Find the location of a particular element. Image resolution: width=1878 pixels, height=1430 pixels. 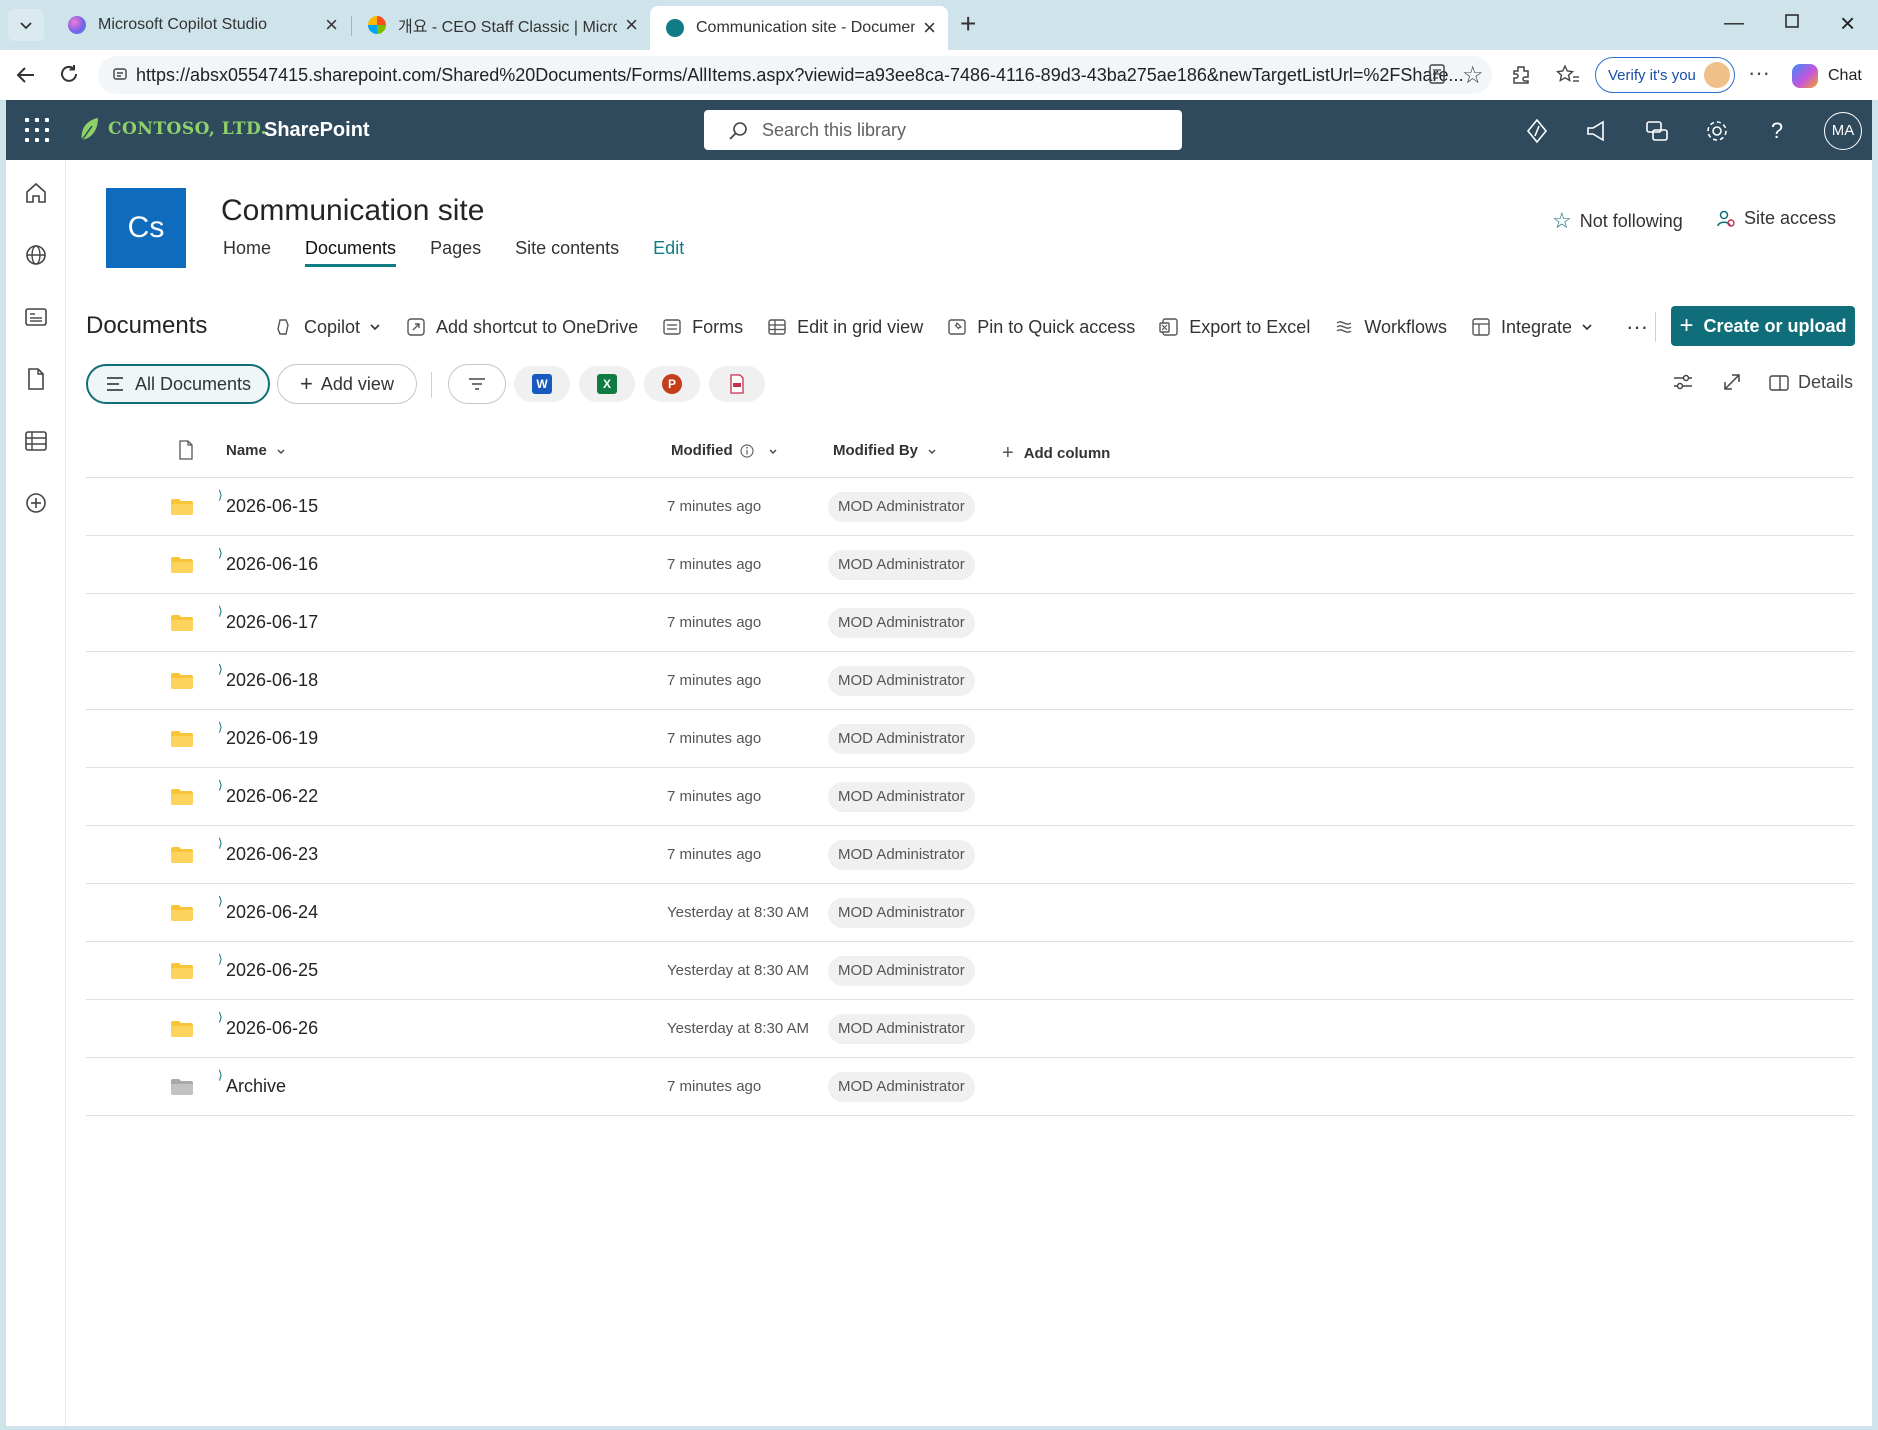

more-commands-button: ··· is located at coordinates (1637, 327).